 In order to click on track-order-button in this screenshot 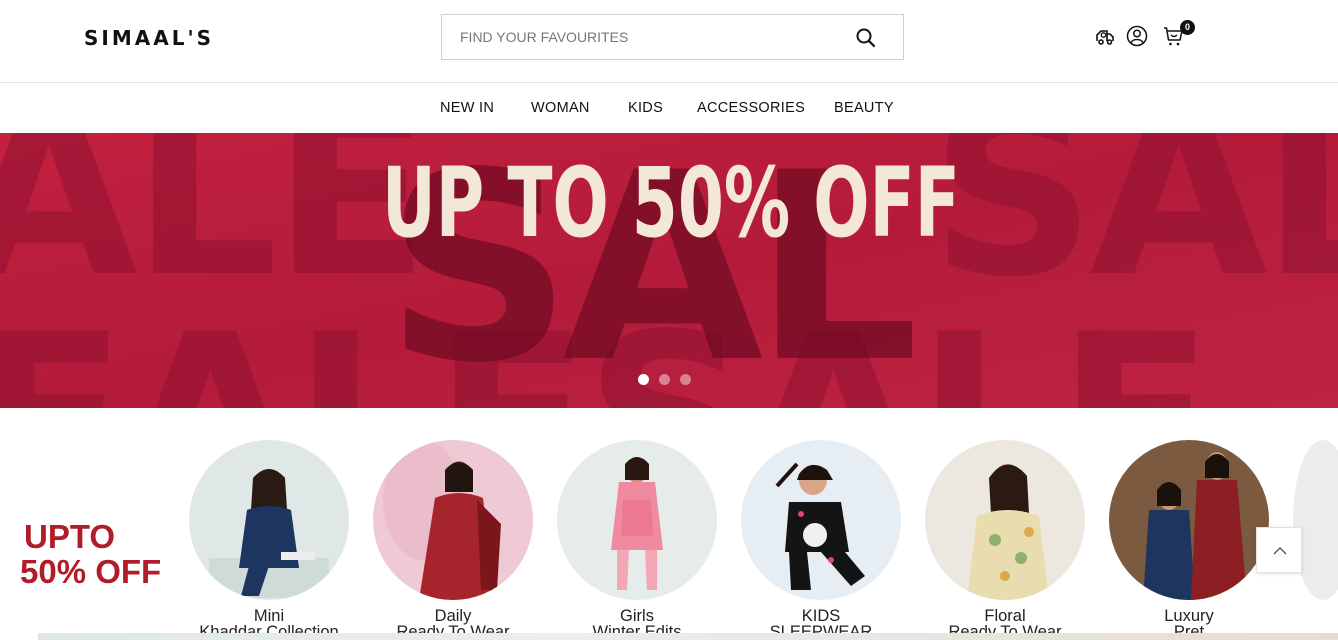, I will do `click(1105, 36)`.